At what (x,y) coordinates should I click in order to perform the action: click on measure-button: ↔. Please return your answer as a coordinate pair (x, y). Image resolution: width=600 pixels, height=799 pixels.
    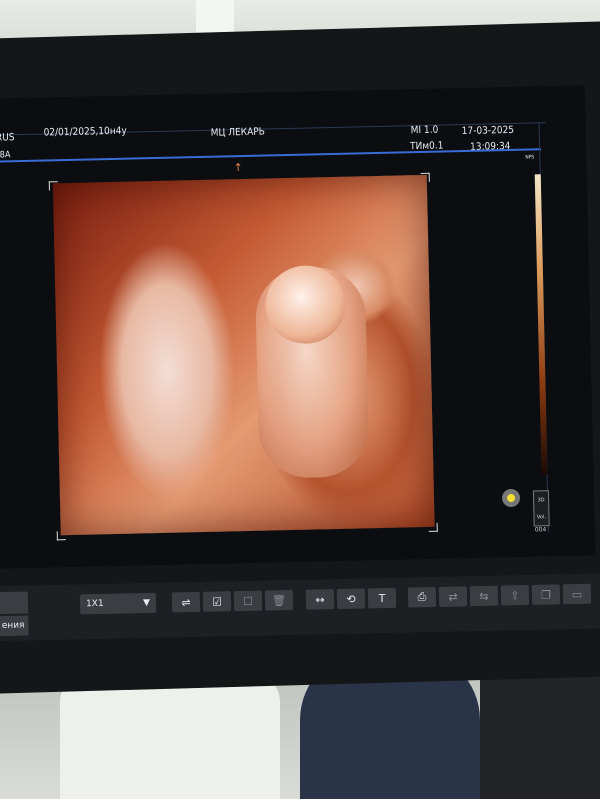
    Looking at the image, I should click on (320, 599).